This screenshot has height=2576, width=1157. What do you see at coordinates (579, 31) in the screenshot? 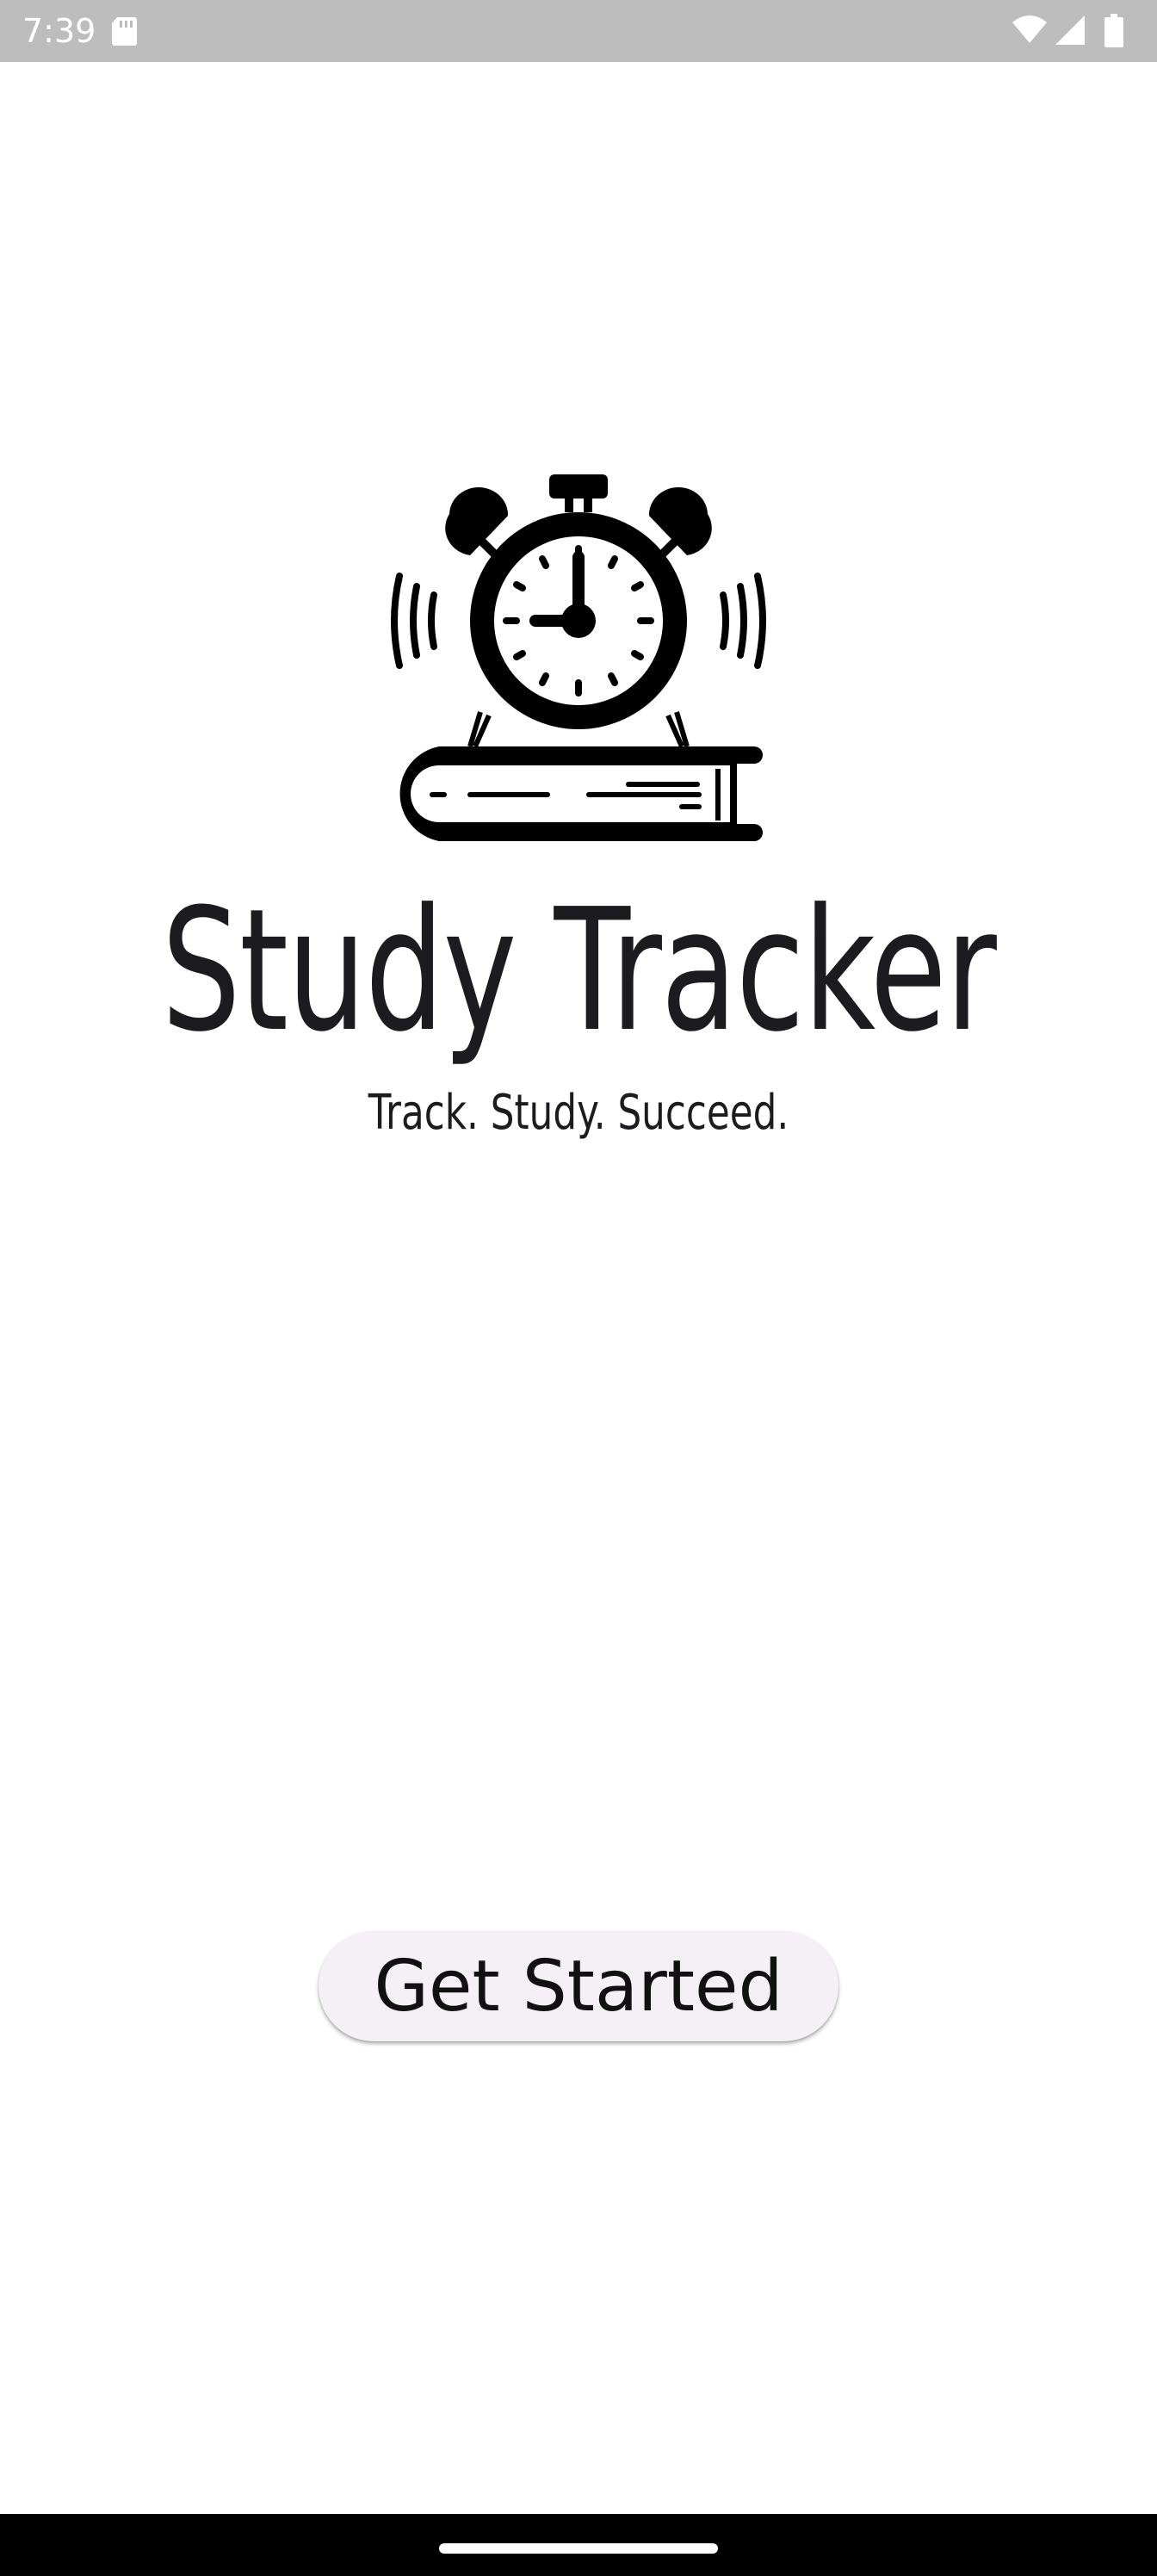
I see `status-bar: 7:39` at bounding box center [579, 31].